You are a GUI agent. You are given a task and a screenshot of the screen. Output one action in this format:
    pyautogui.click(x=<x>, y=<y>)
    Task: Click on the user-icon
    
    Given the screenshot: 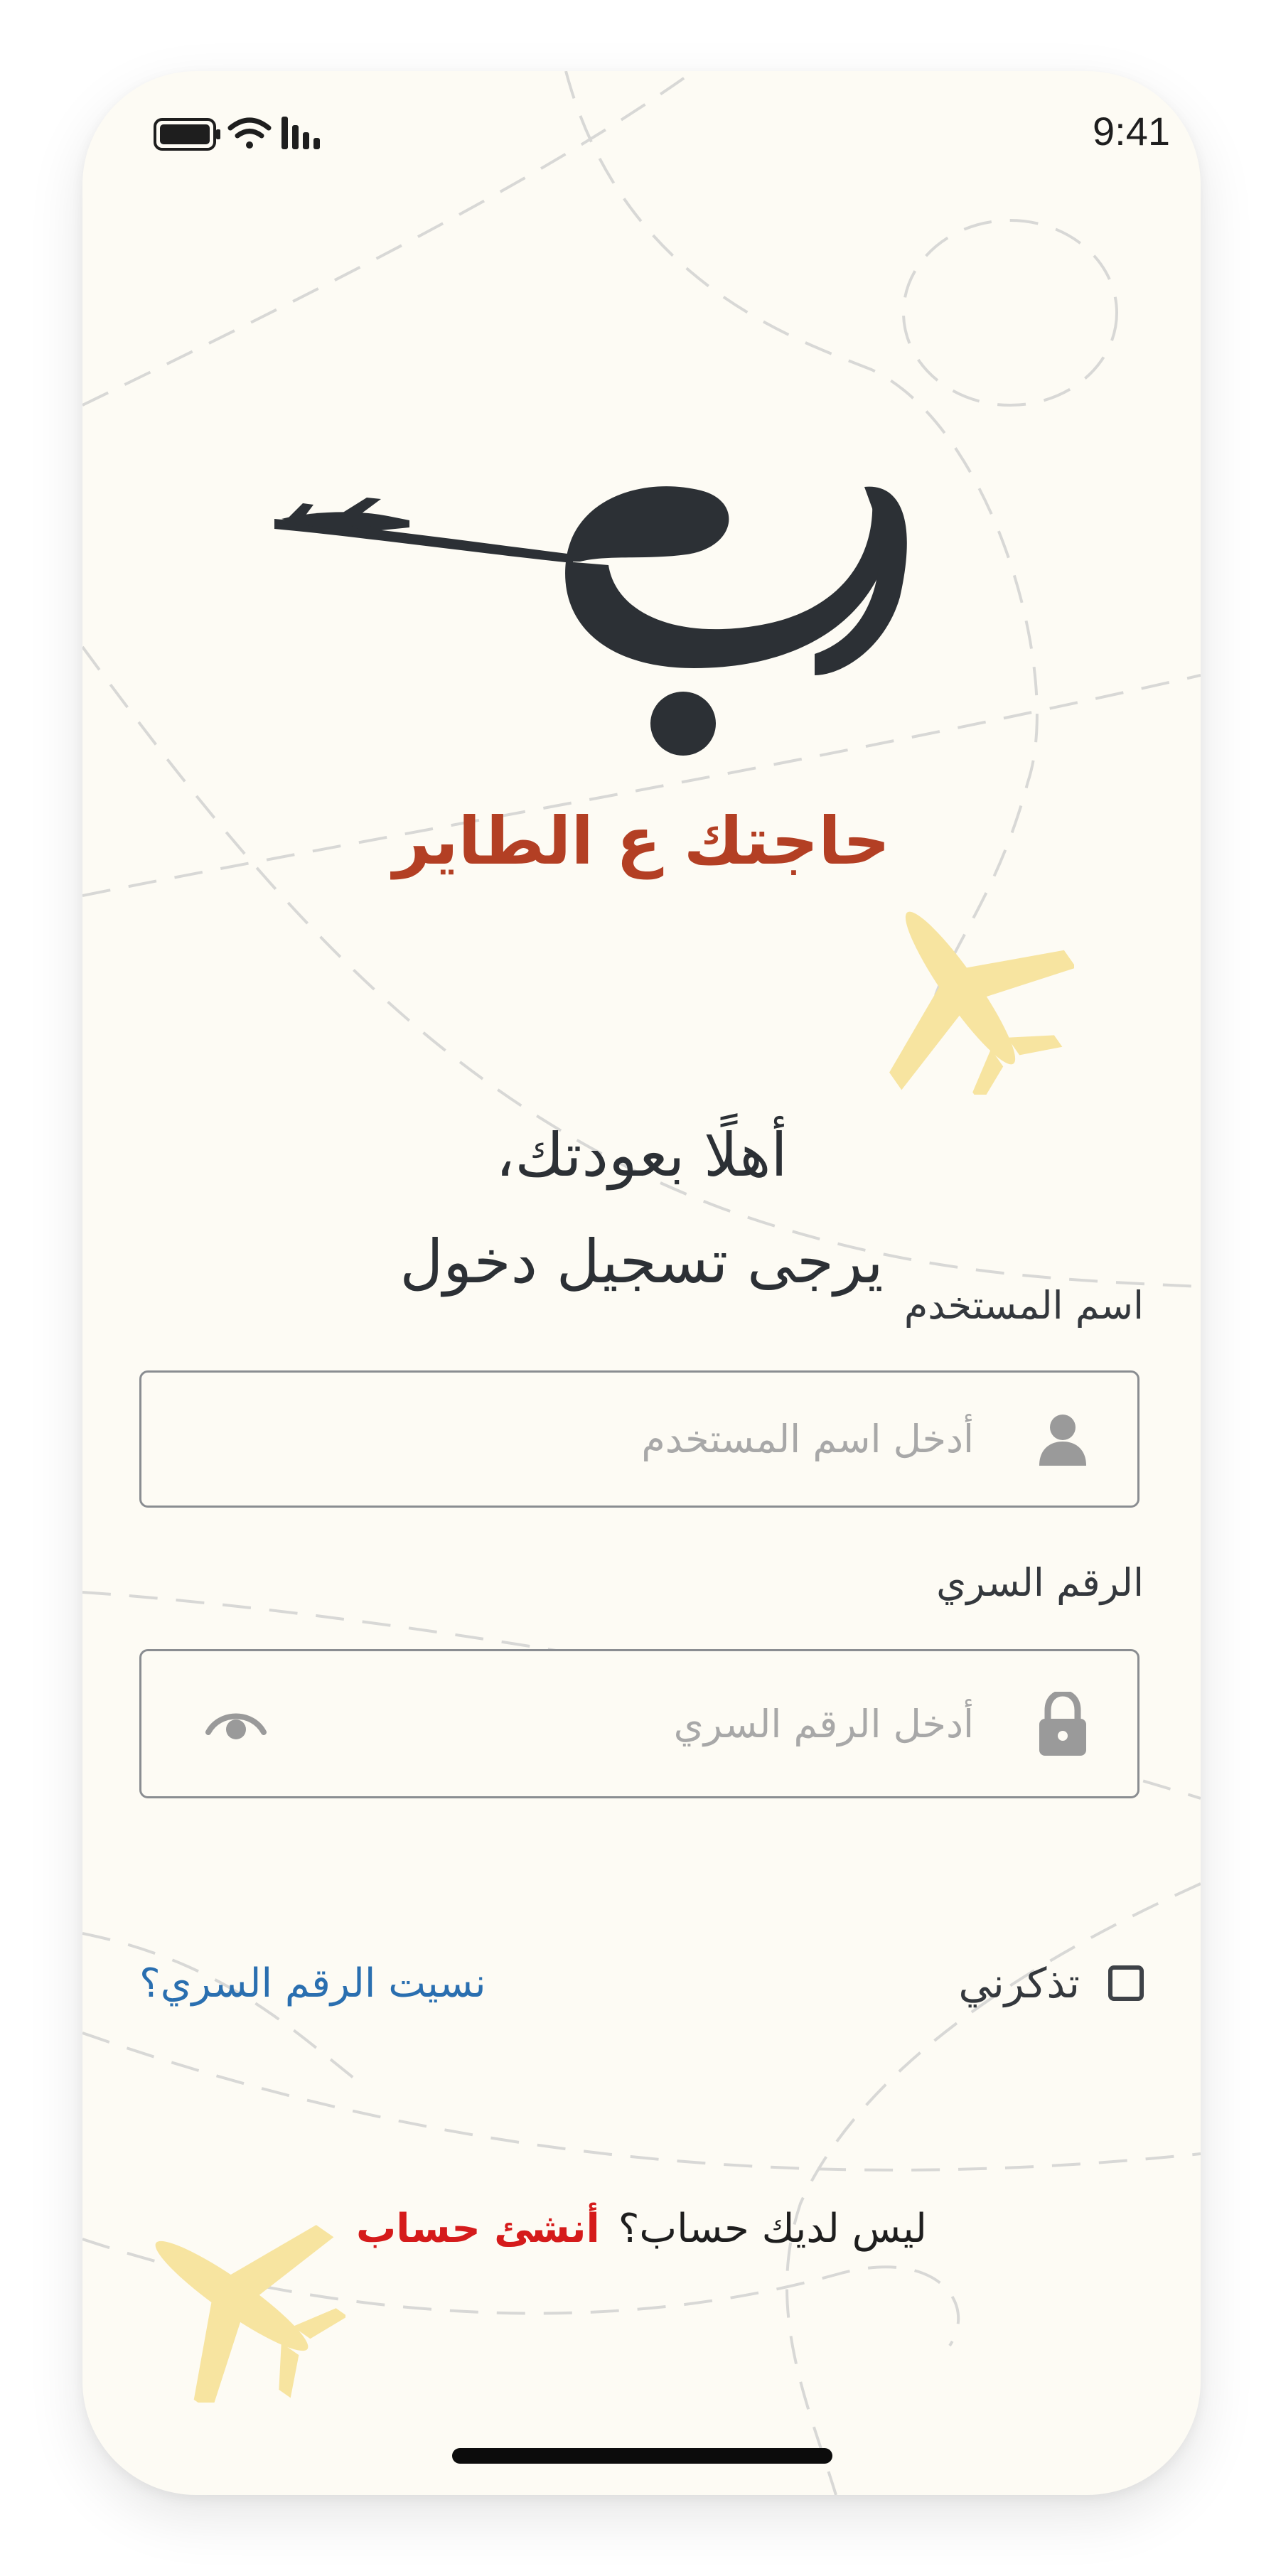 What is the action you would take?
    pyautogui.click(x=1062, y=1440)
    